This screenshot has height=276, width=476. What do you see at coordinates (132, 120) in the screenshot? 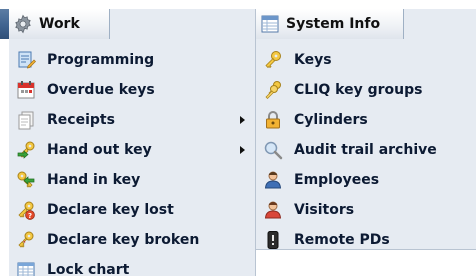
I see `menu-item-receipts: Receipts` at bounding box center [132, 120].